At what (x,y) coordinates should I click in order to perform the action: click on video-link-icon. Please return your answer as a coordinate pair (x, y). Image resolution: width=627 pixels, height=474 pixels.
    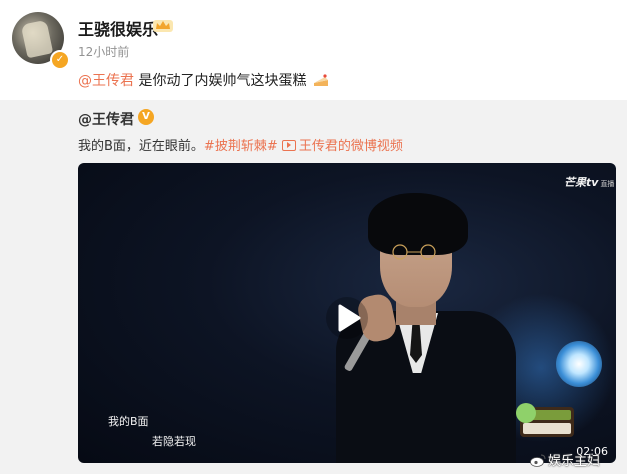
    Looking at the image, I should click on (288, 145).